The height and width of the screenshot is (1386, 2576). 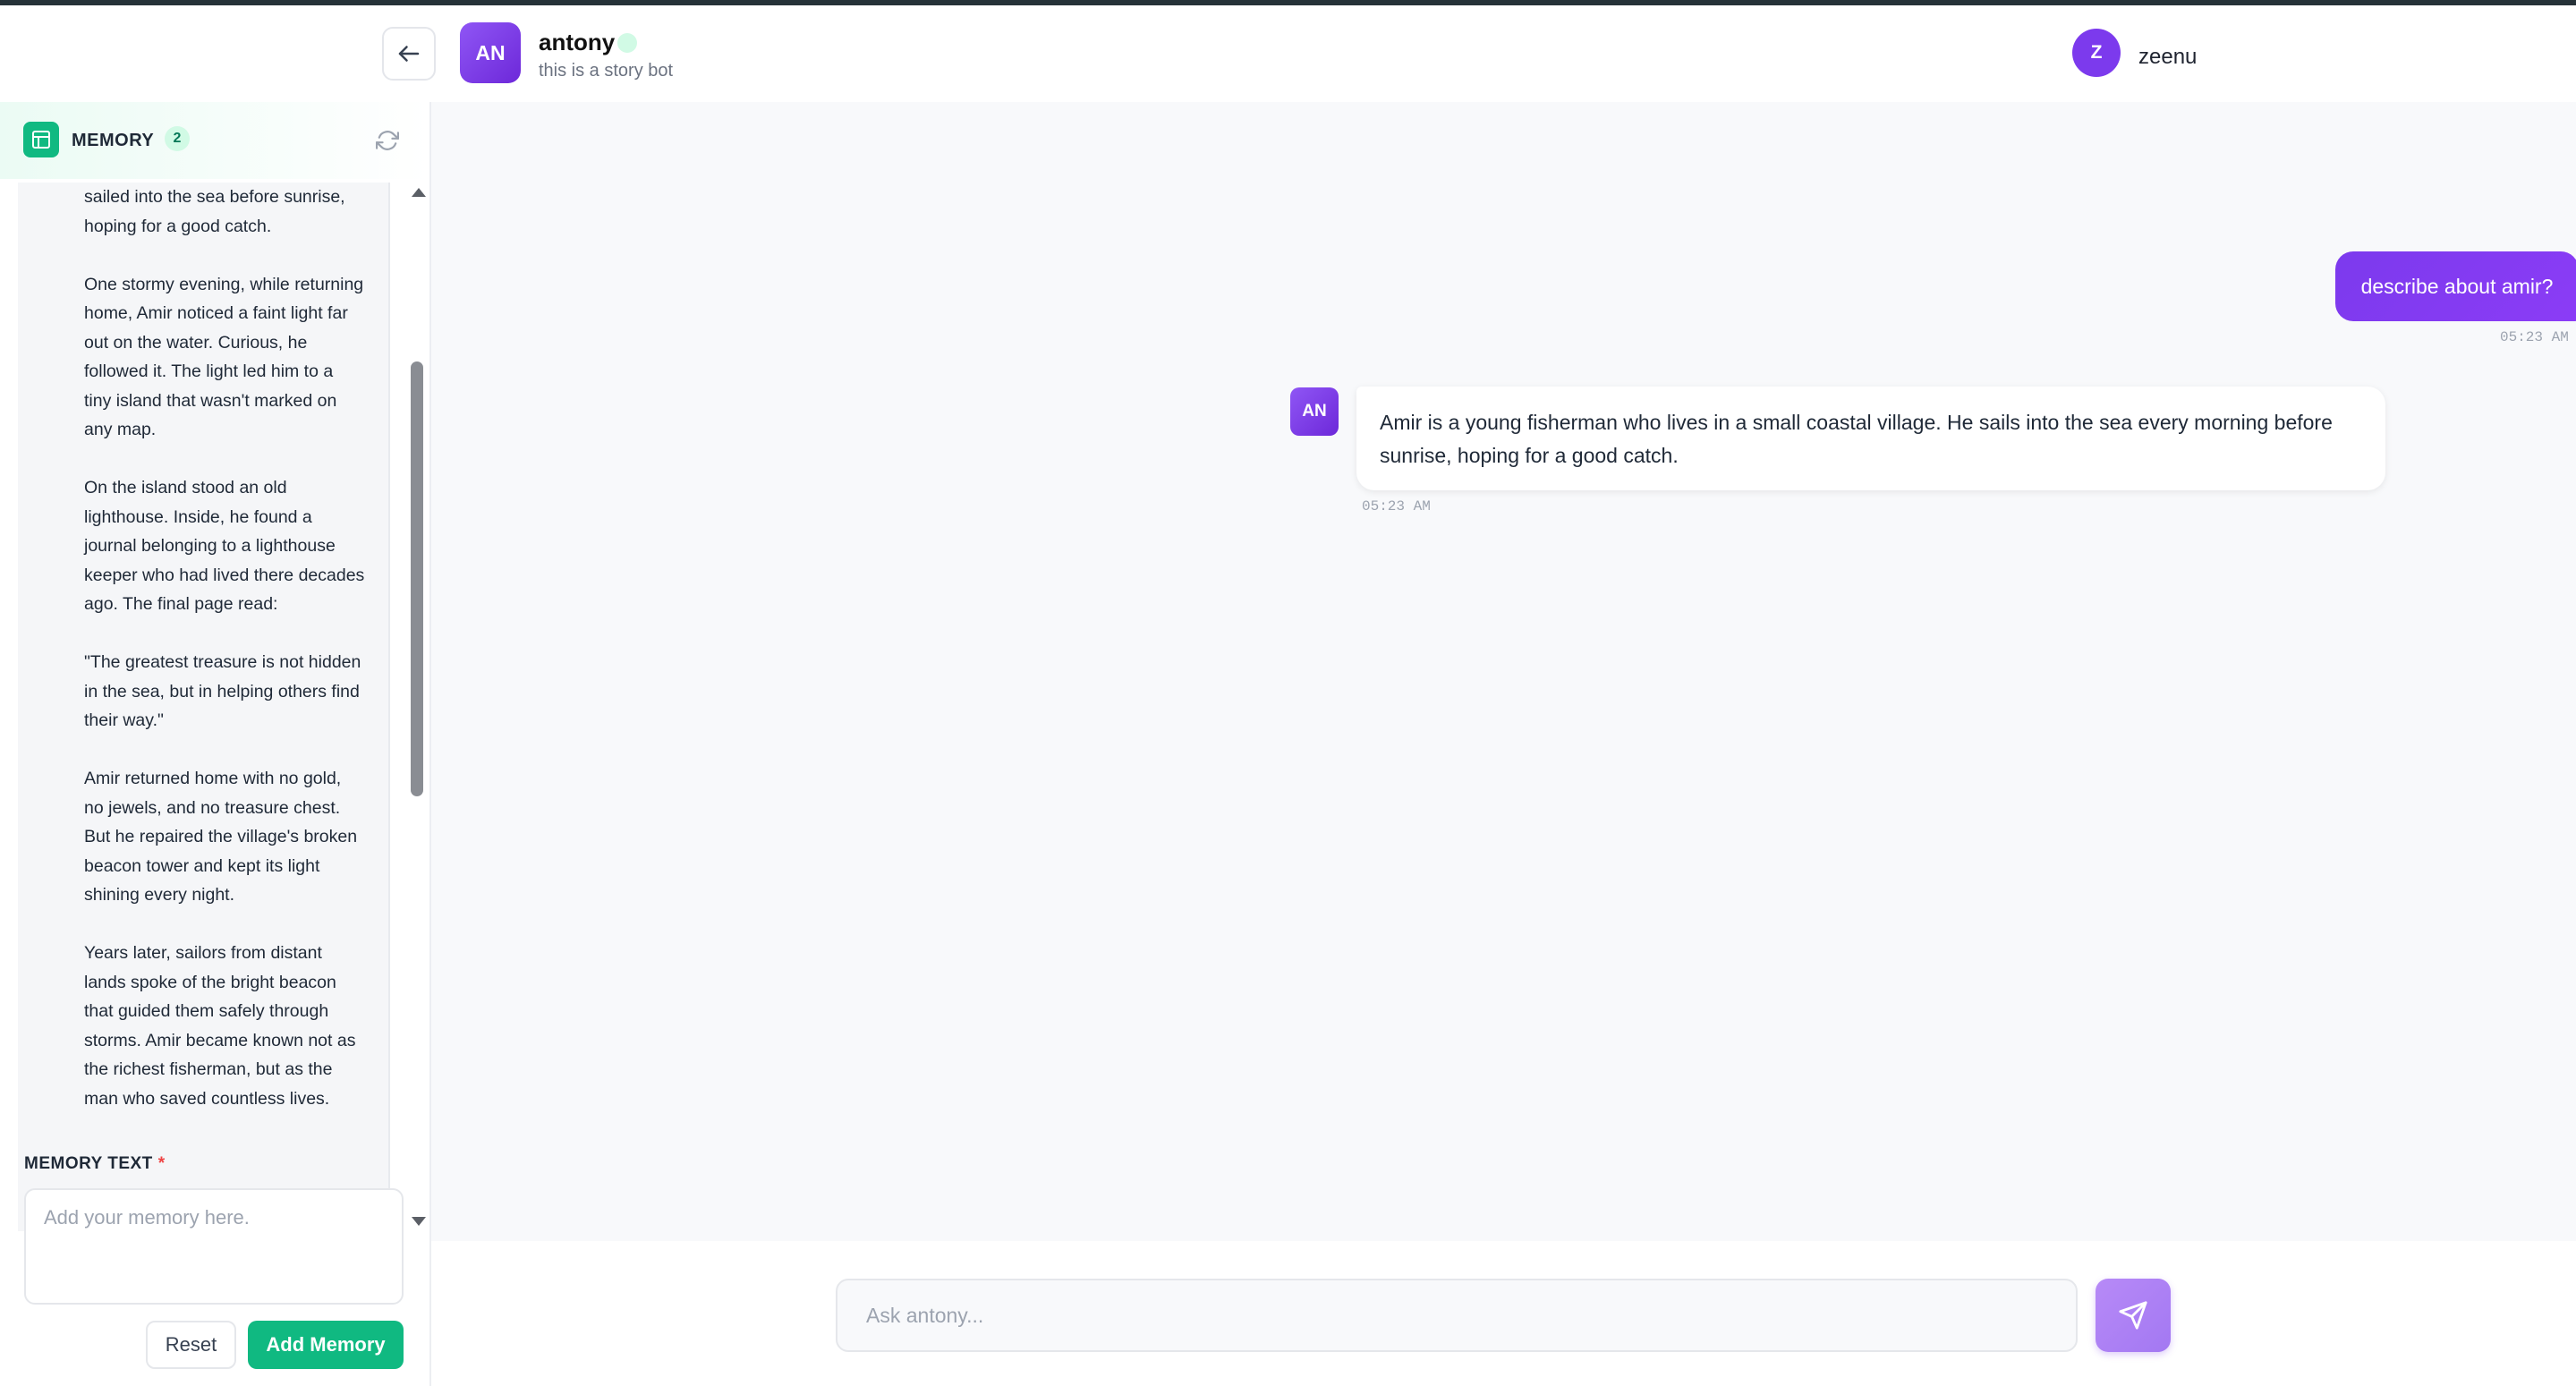 I want to click on bot-message-time: 05:23 AM, so click(x=1396, y=506).